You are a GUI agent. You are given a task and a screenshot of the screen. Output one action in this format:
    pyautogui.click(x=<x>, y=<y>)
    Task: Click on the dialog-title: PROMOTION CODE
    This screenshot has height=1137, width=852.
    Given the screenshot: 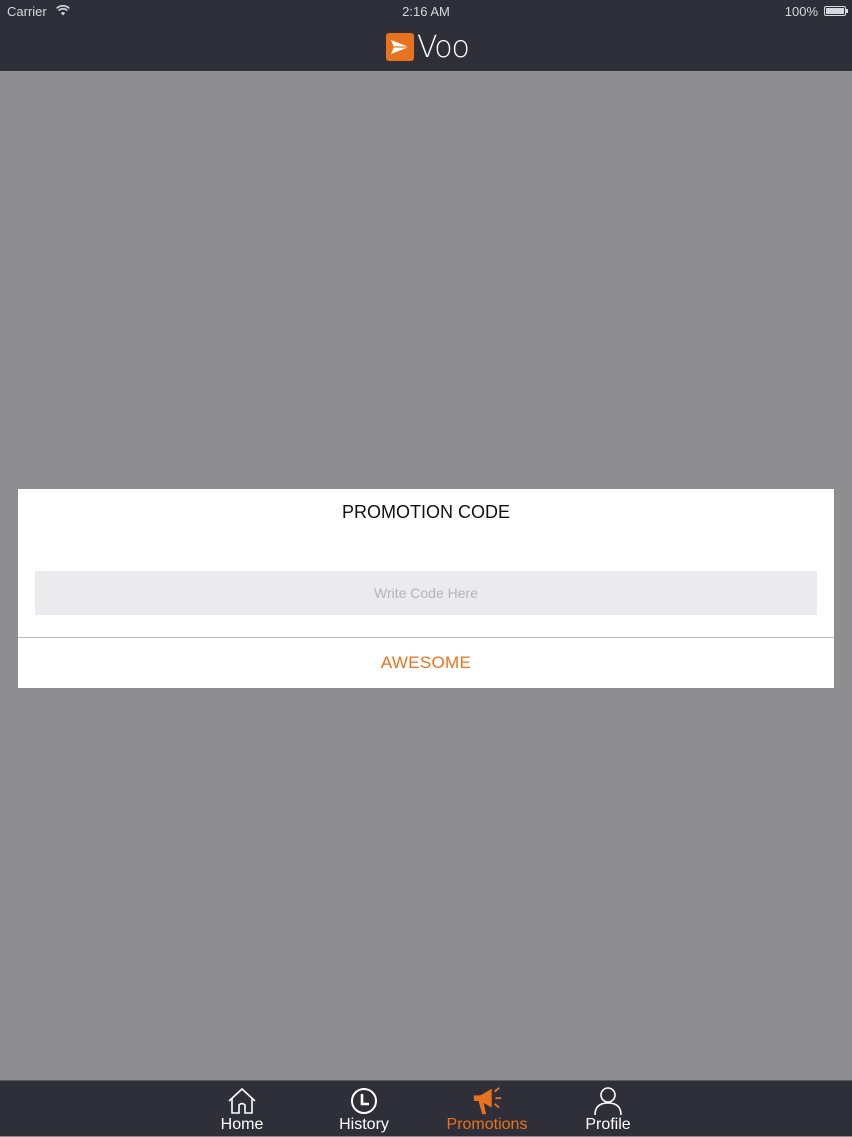 What is the action you would take?
    pyautogui.click(x=425, y=512)
    